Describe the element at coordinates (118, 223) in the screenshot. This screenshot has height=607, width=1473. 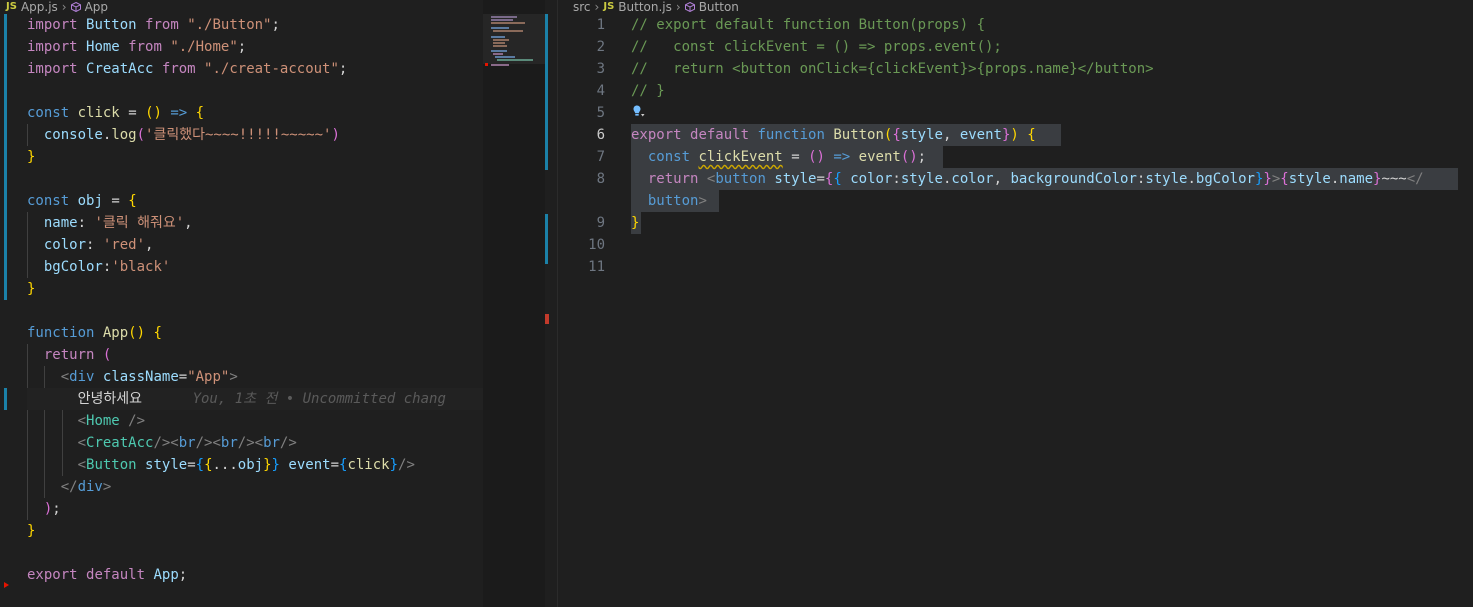
I see `code-line: name: '클릭 해줘요',` at that location.